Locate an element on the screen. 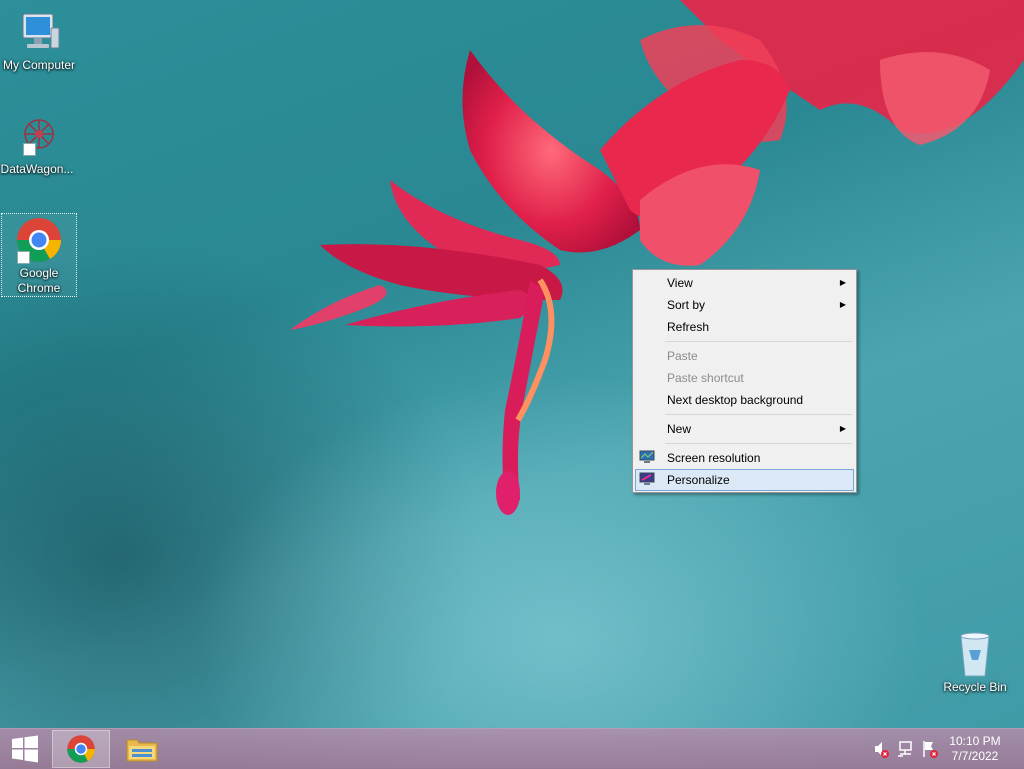 The height and width of the screenshot is (769, 1024). clock-date: 7/7/2022 is located at coordinates (975, 756).